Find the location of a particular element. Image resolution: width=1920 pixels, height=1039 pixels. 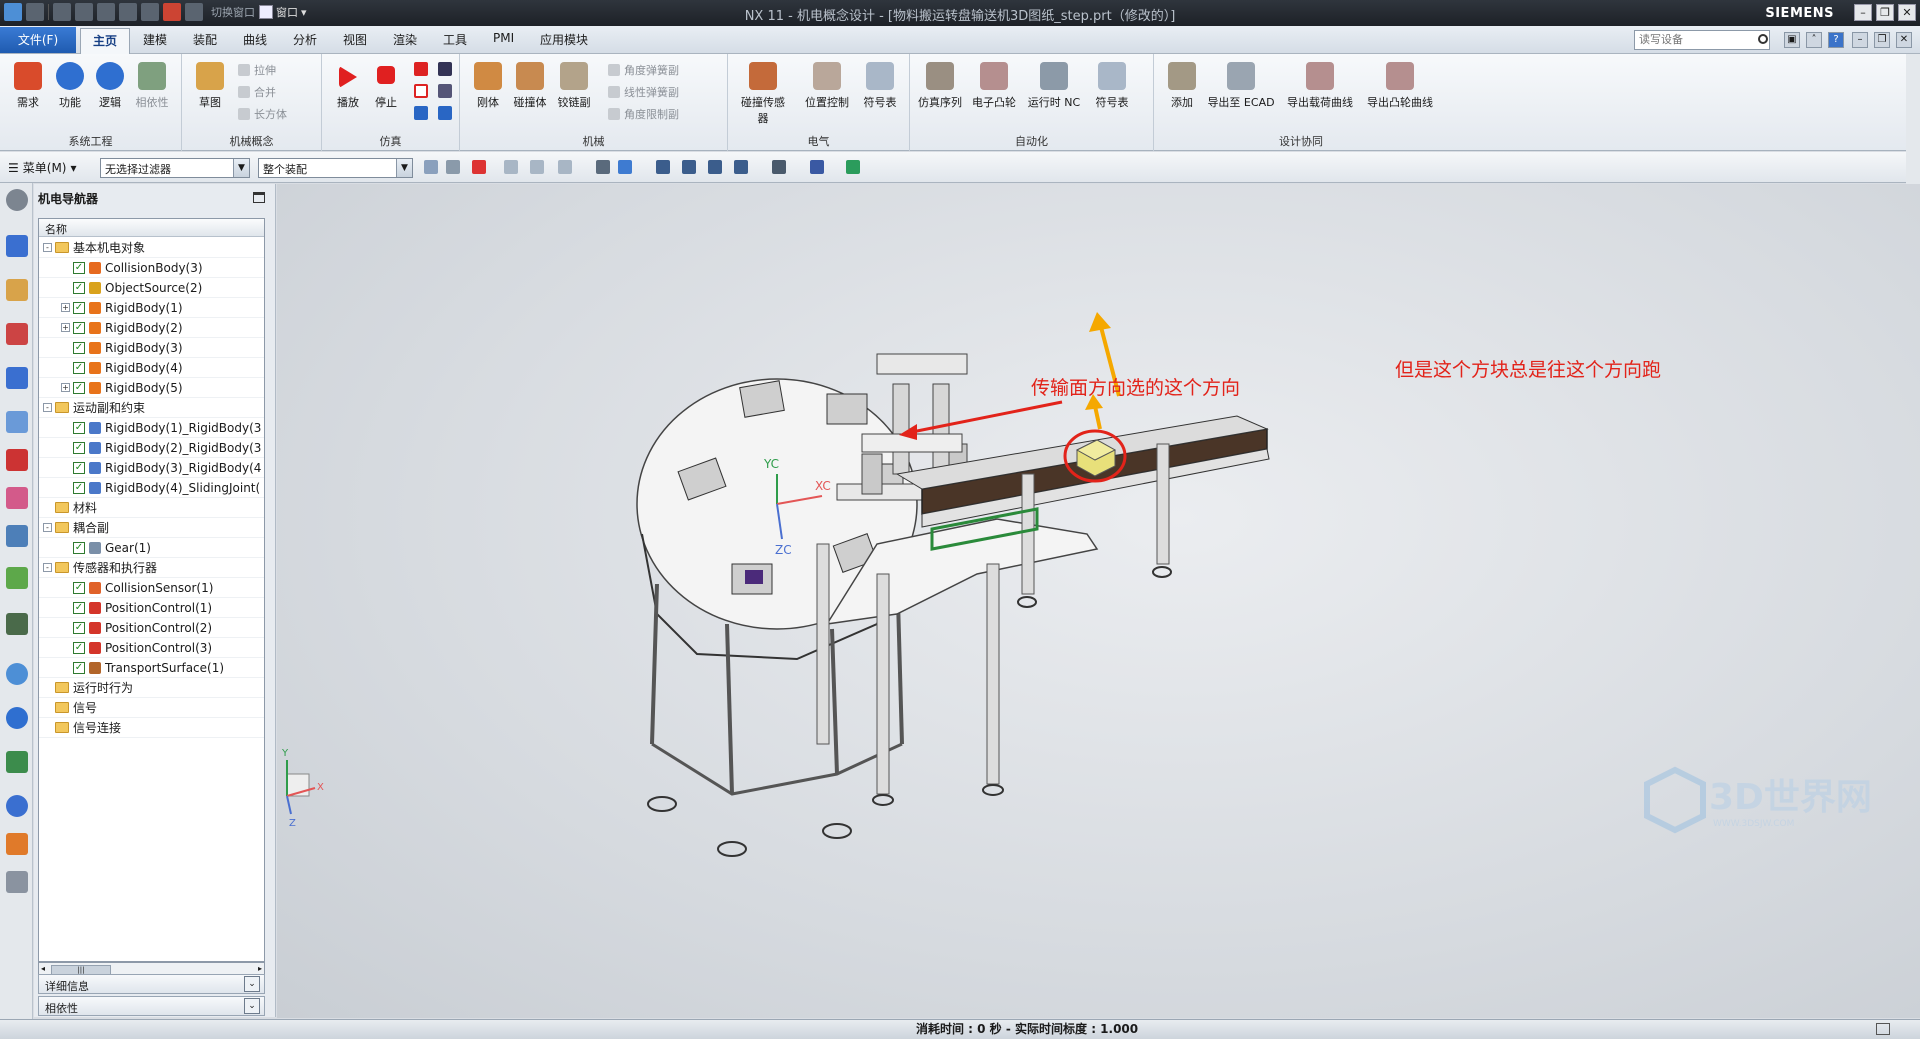

assembly-navigator-icon is located at coordinates (17, 460).